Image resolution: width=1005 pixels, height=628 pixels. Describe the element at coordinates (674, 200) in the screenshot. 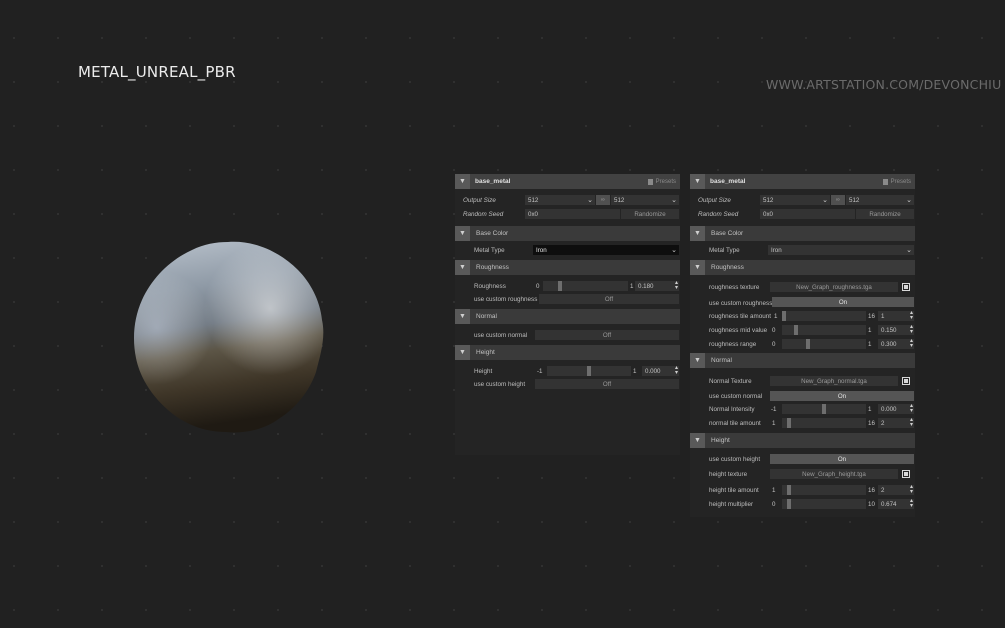

I see `chevron-down-icon: ⌄` at that location.